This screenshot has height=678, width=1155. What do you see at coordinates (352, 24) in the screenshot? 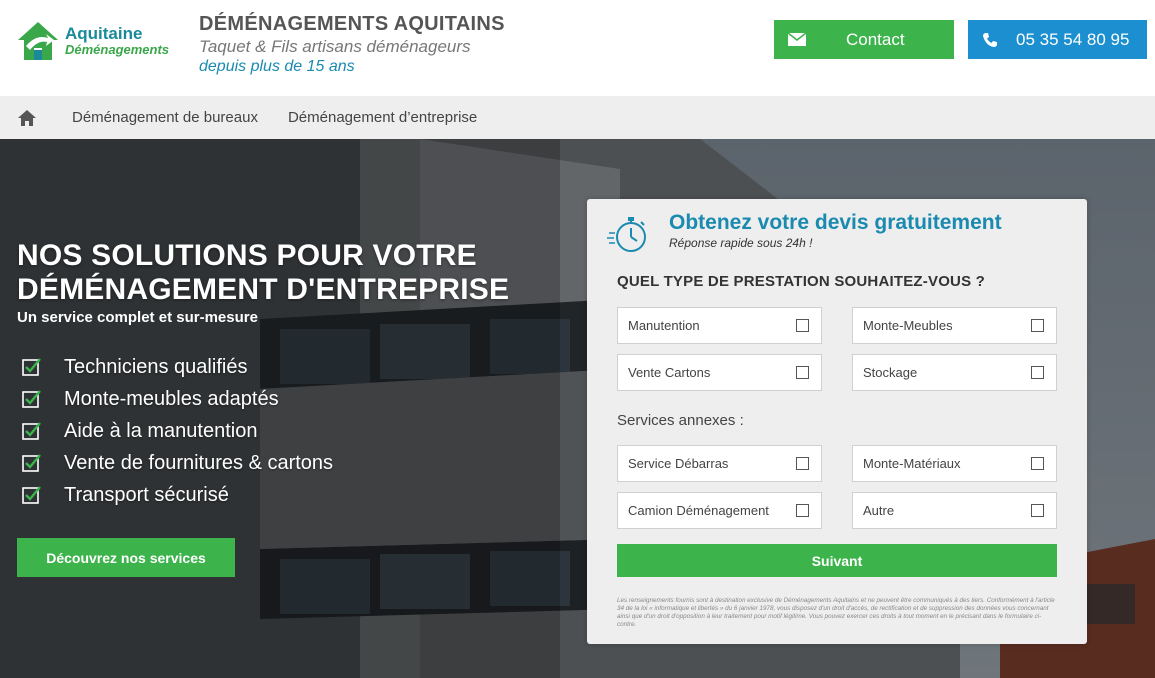
I see `company-name: DÉMÉNAGEMENTS AQUITAINS` at bounding box center [352, 24].